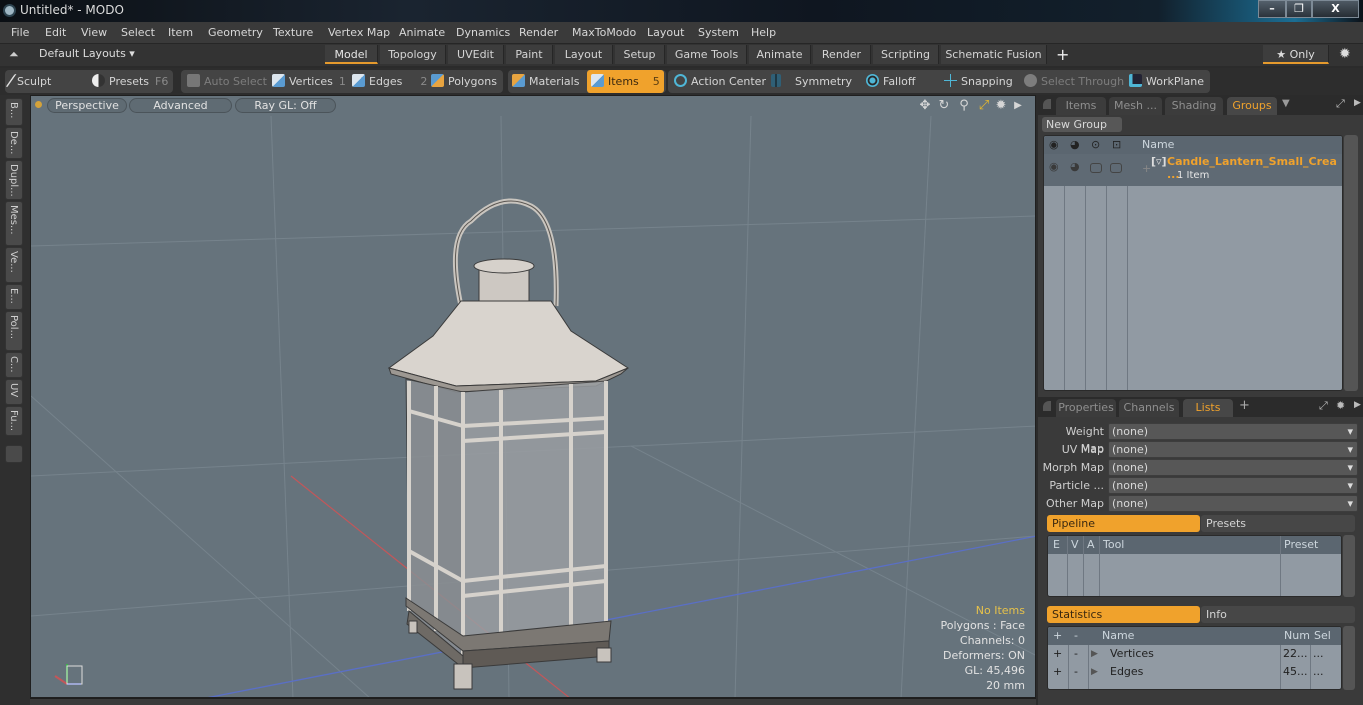  Describe the element at coordinates (87, 53) in the screenshot. I see `layout-selector: Default Layouts ▾` at that location.